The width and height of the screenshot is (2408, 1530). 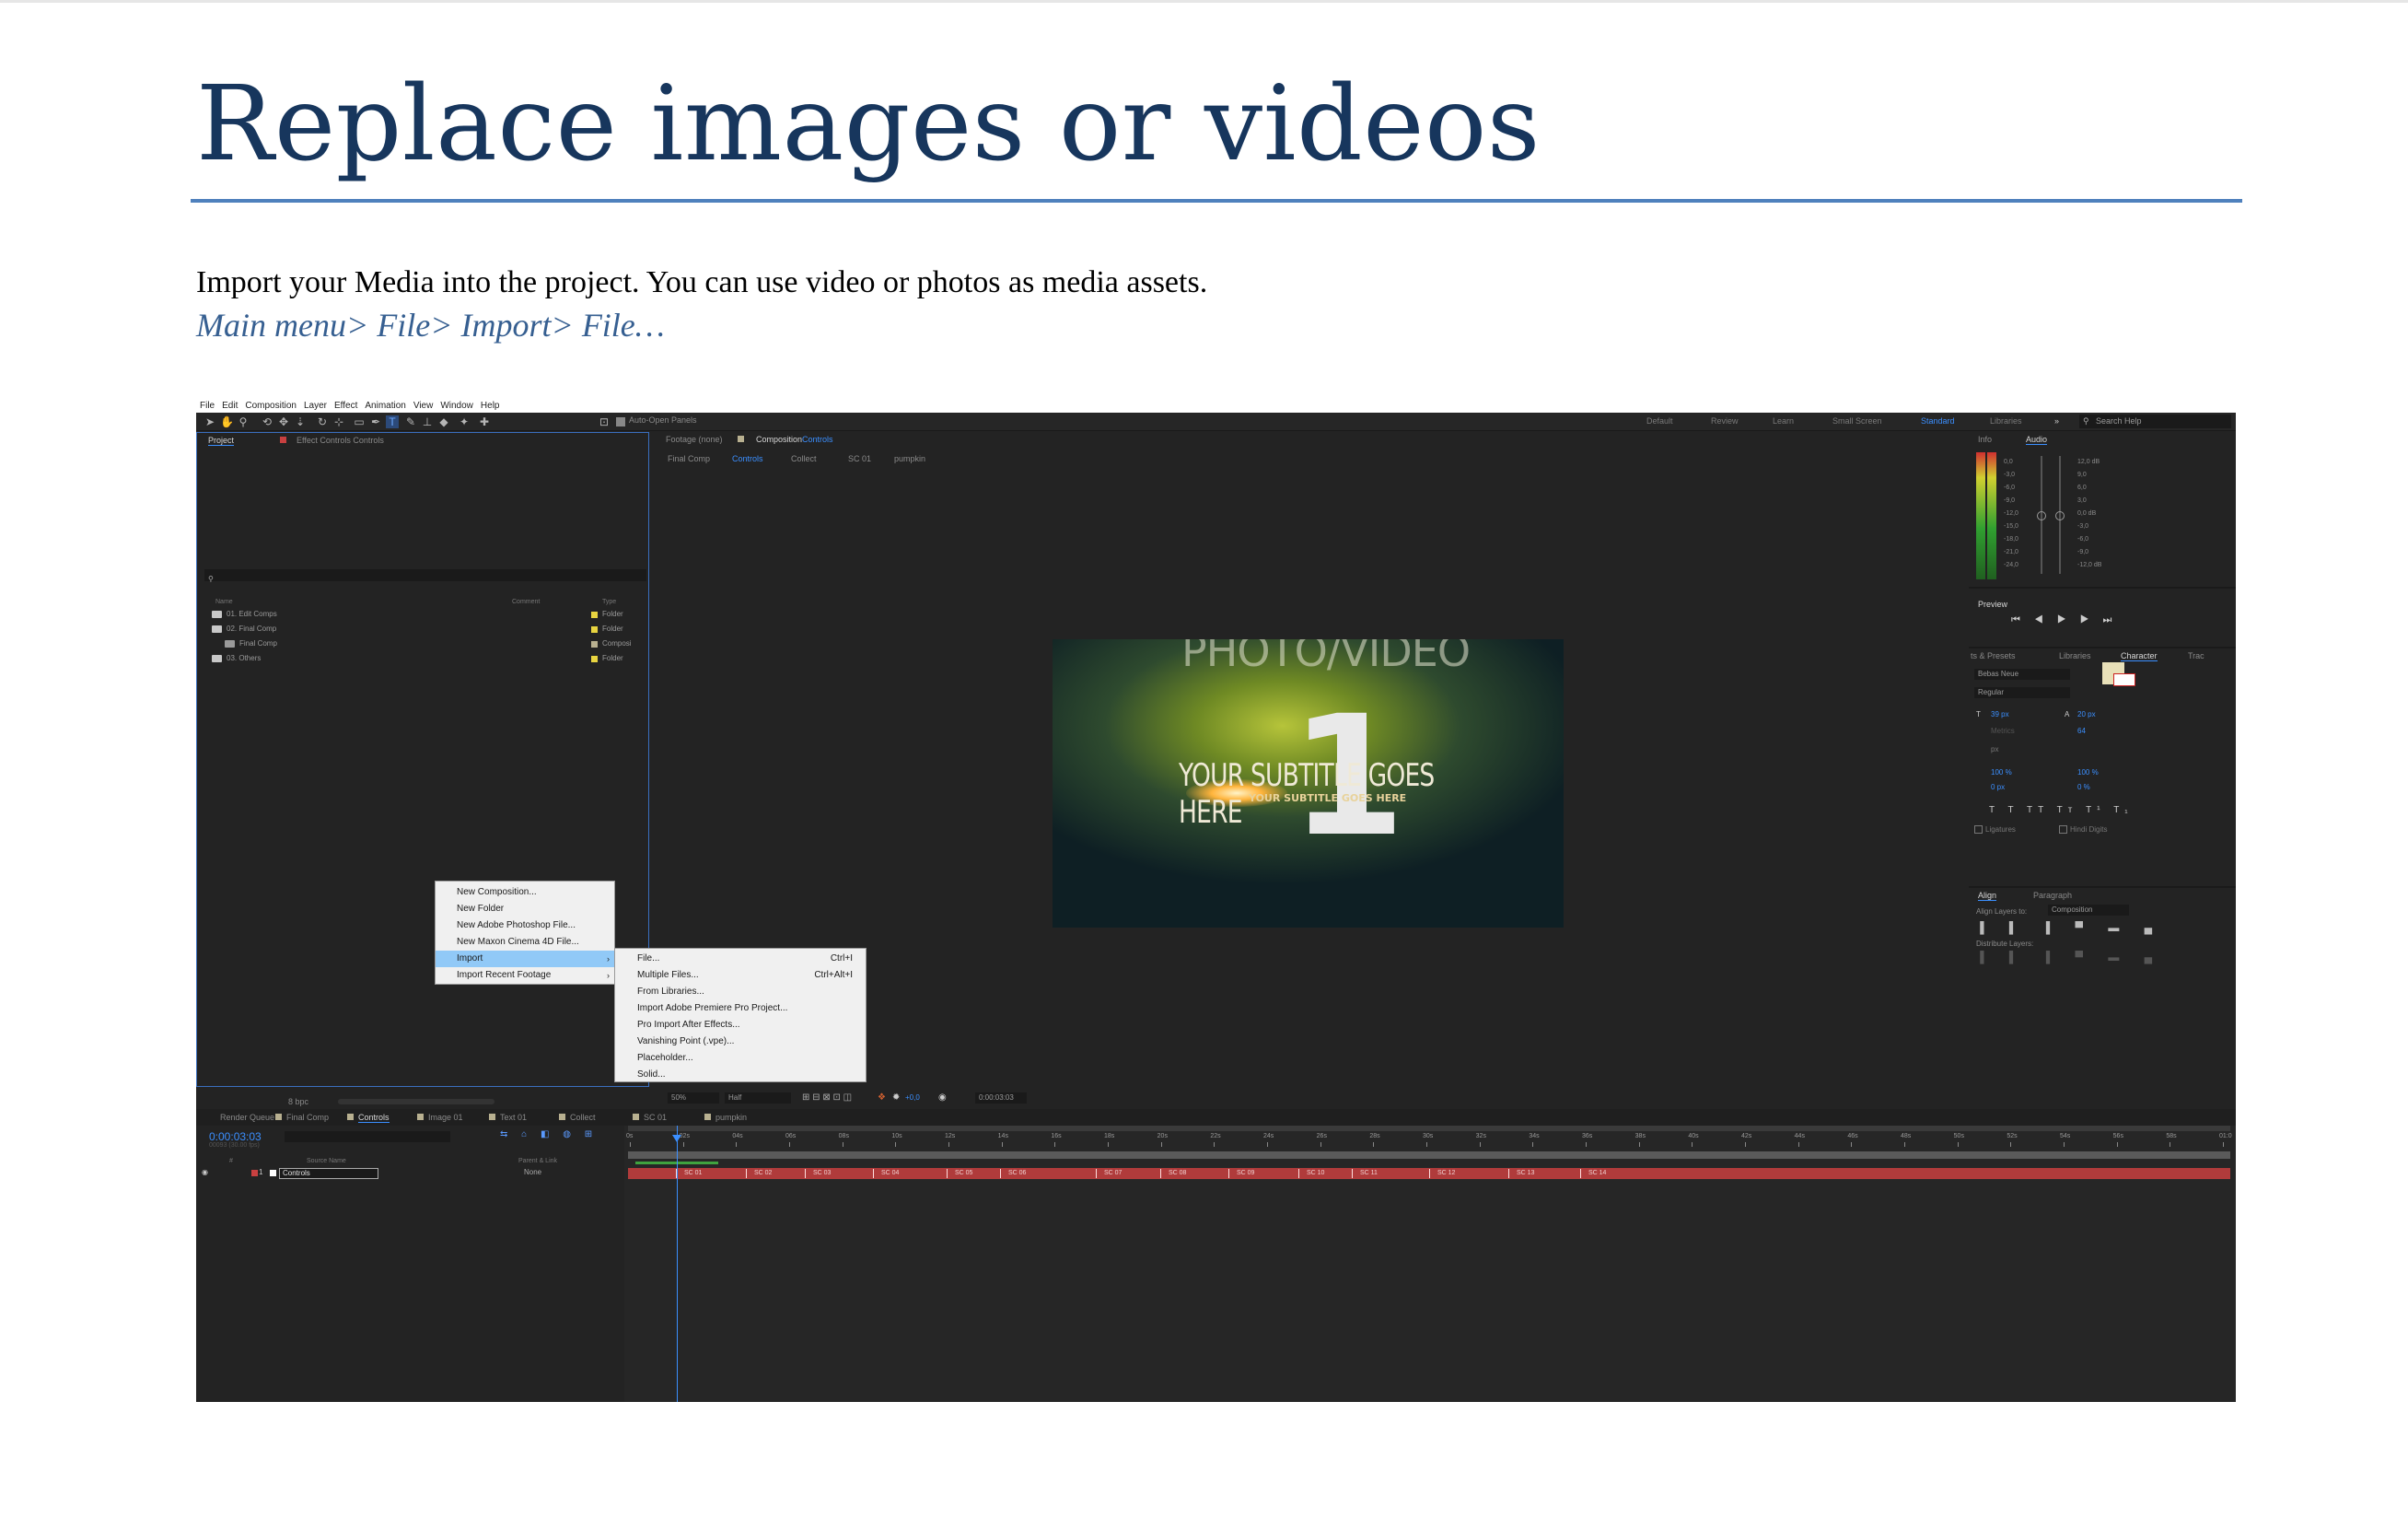 I want to click on menu-help: Help, so click(x=490, y=406).